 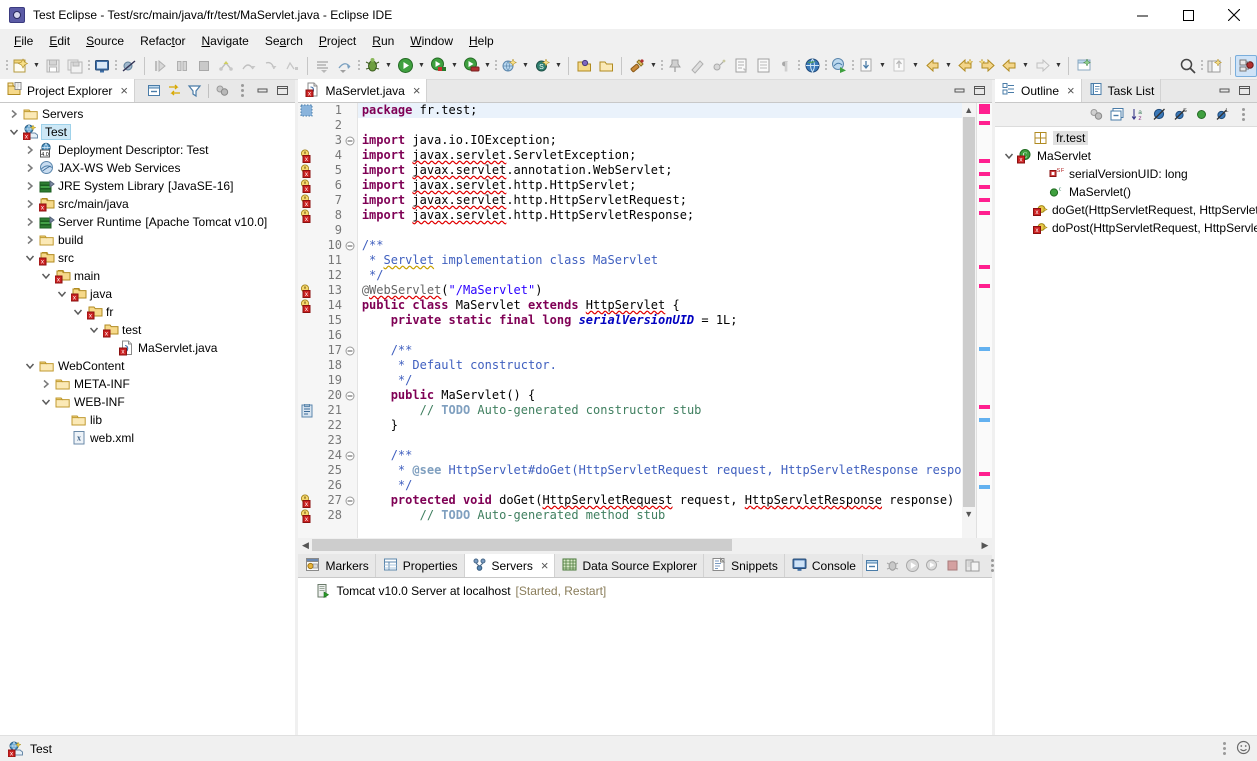 I want to click on last-edit-location-icon, so click(x=741, y=66).